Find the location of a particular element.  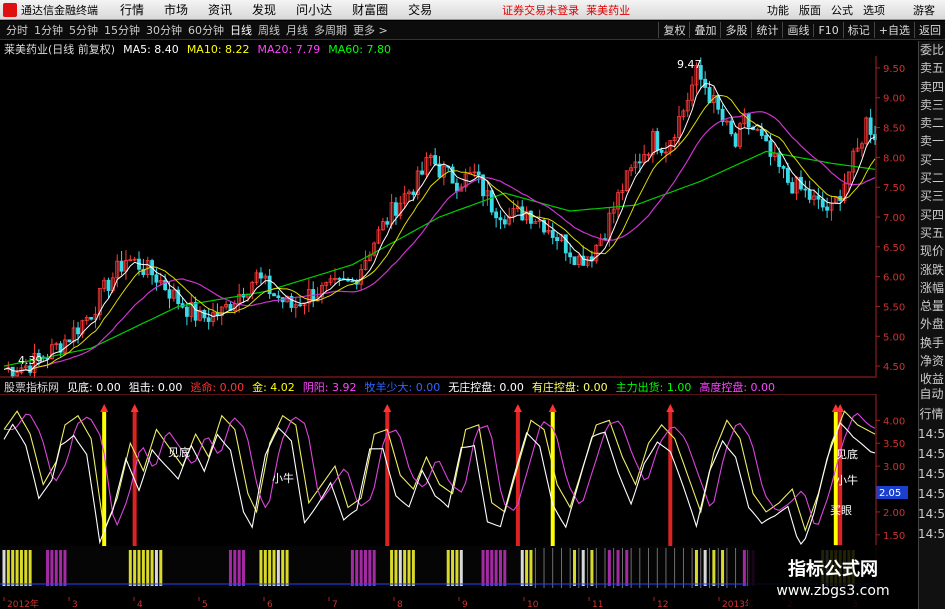

tf-30min: 30分钟 is located at coordinates (164, 30).